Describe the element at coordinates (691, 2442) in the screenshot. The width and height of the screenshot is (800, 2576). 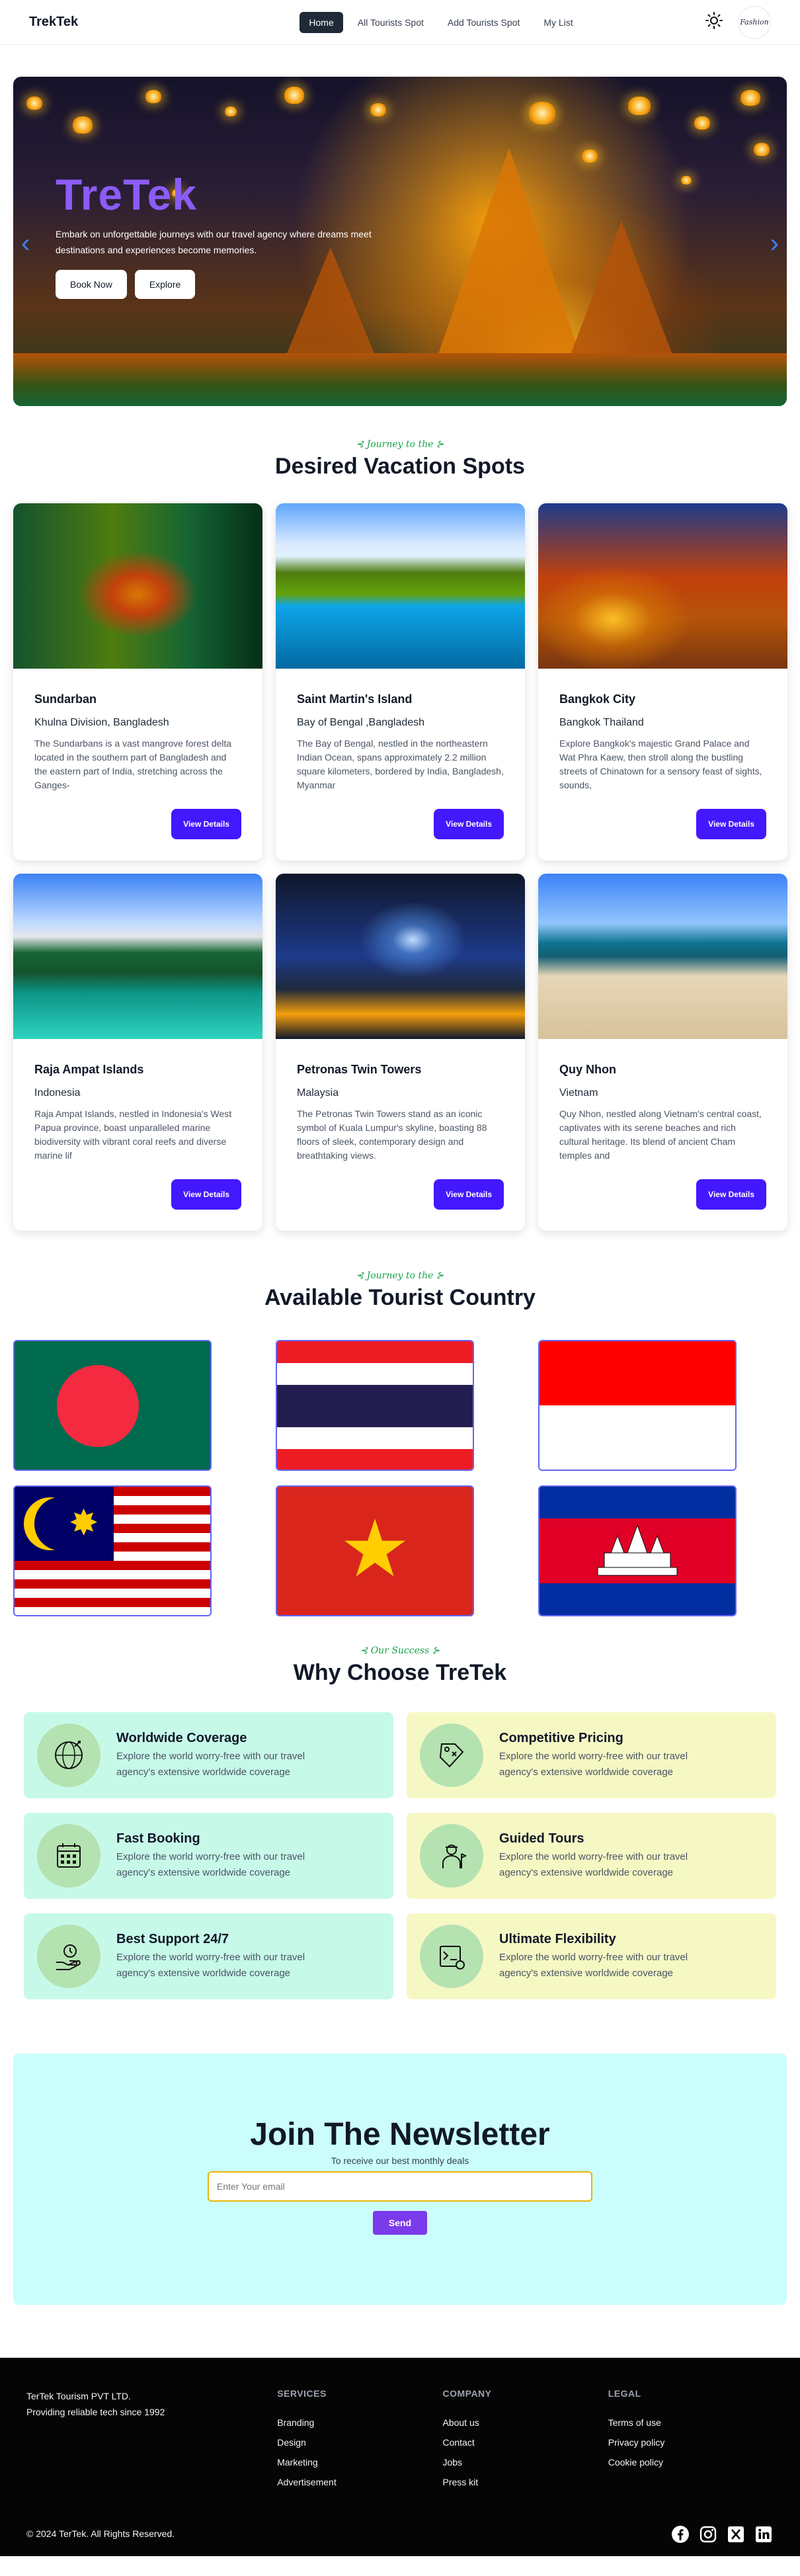
I see `footer-link: Privacy policy` at that location.